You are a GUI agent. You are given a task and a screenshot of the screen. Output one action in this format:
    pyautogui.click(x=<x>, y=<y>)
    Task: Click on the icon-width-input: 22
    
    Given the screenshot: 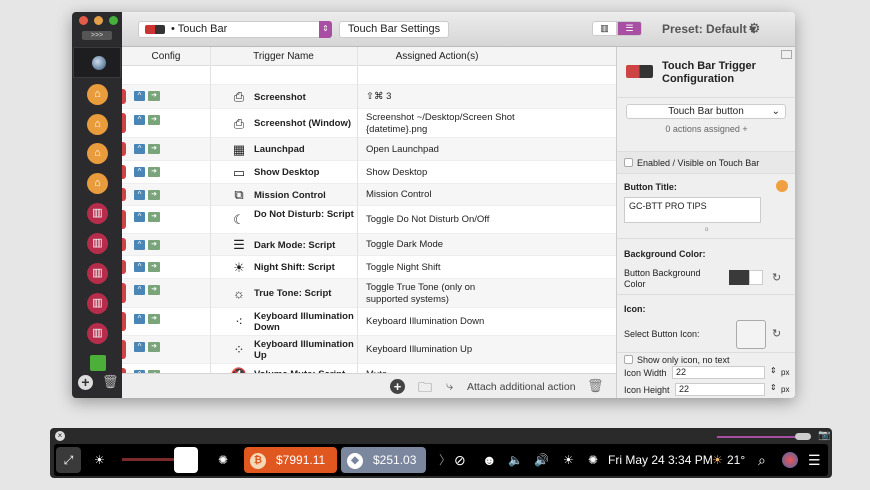 What is the action you would take?
    pyautogui.click(x=718, y=372)
    